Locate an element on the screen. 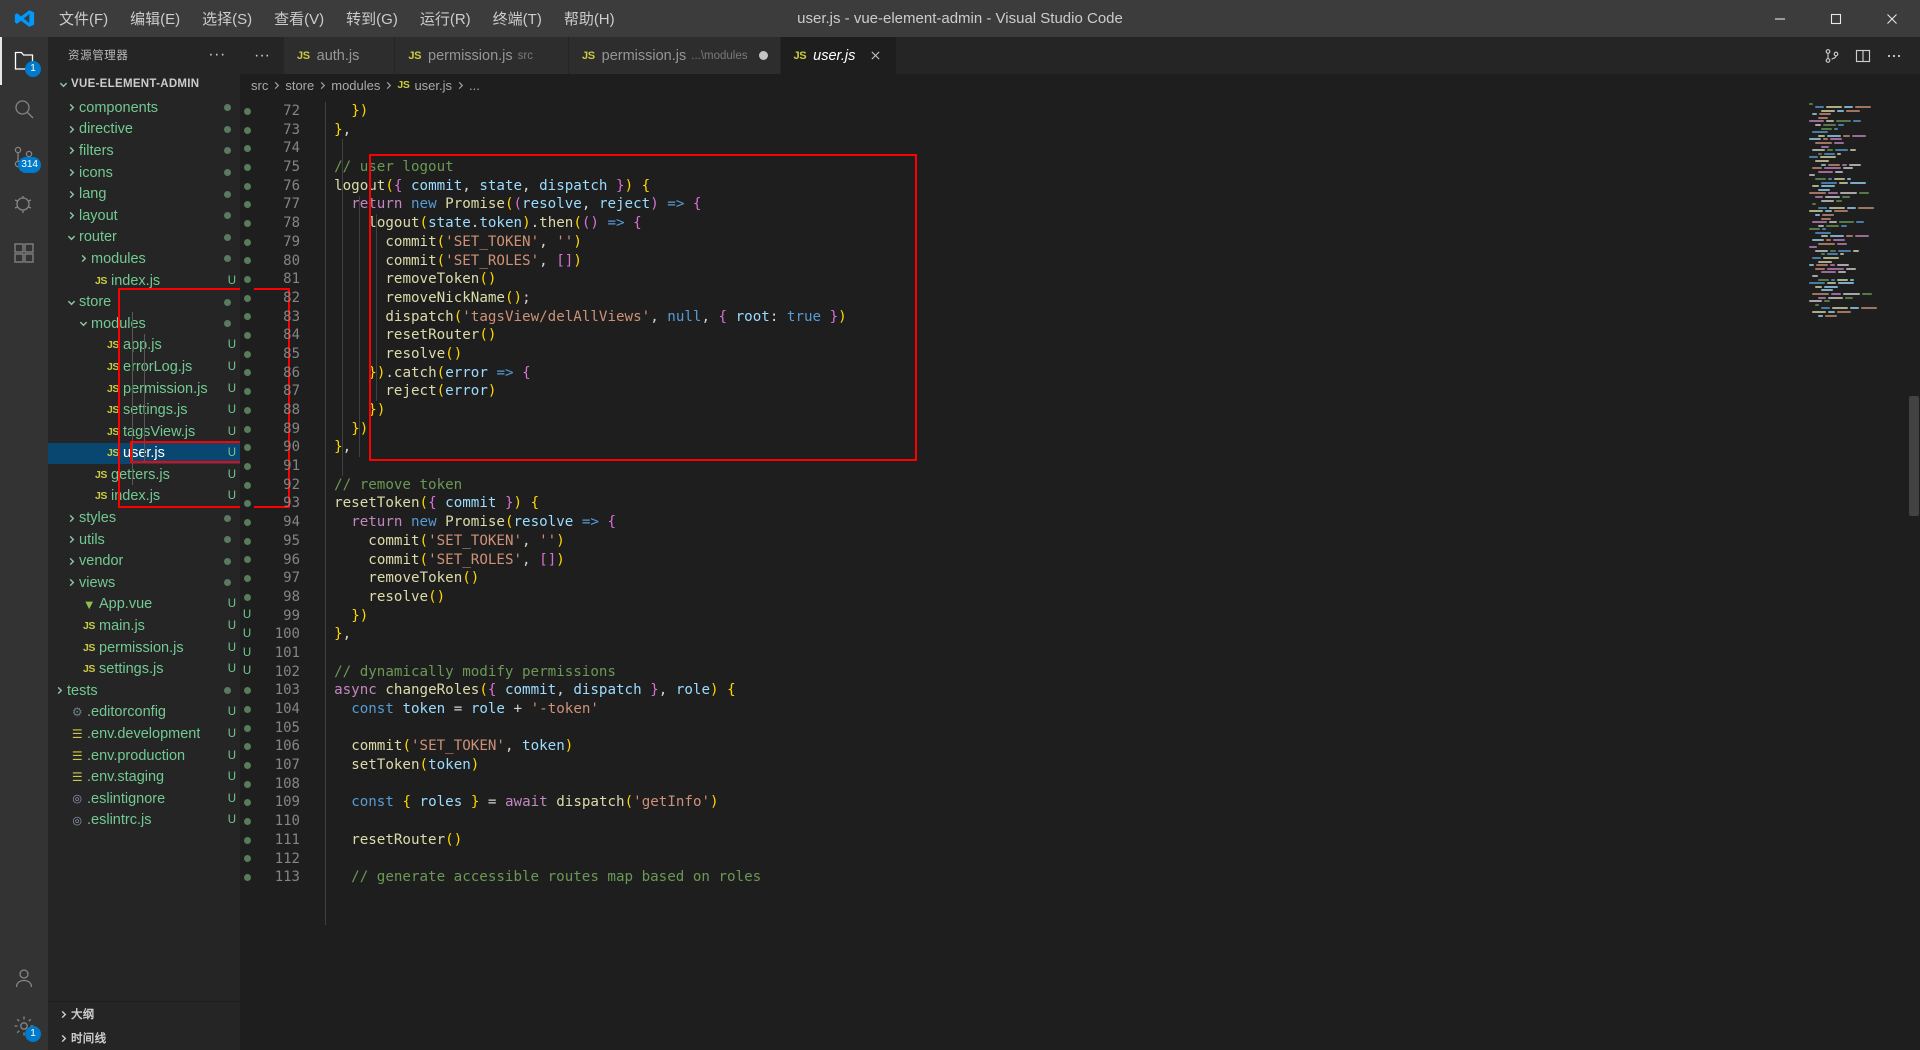  menu-go: 转到(G) is located at coordinates (372, 18).